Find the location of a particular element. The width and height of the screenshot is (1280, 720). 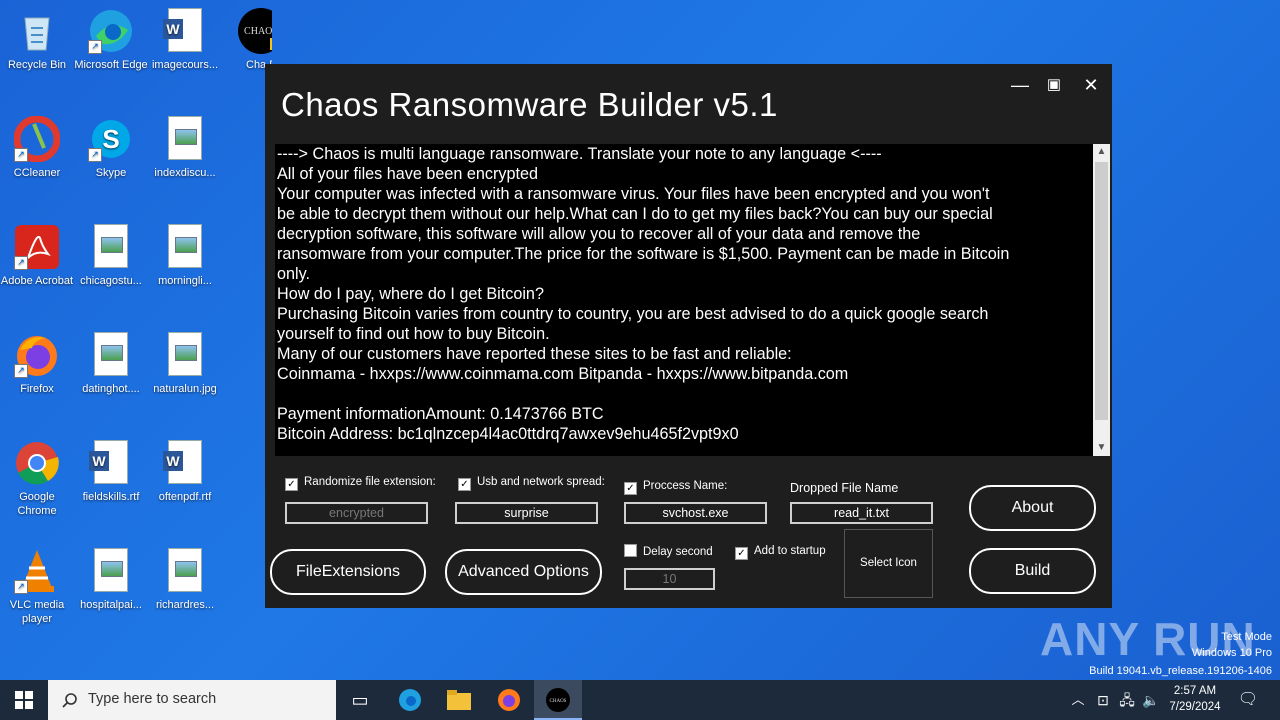

desktop-icon-chaos: CHAOS Cha Ransom is located at coordinates (248, 40).